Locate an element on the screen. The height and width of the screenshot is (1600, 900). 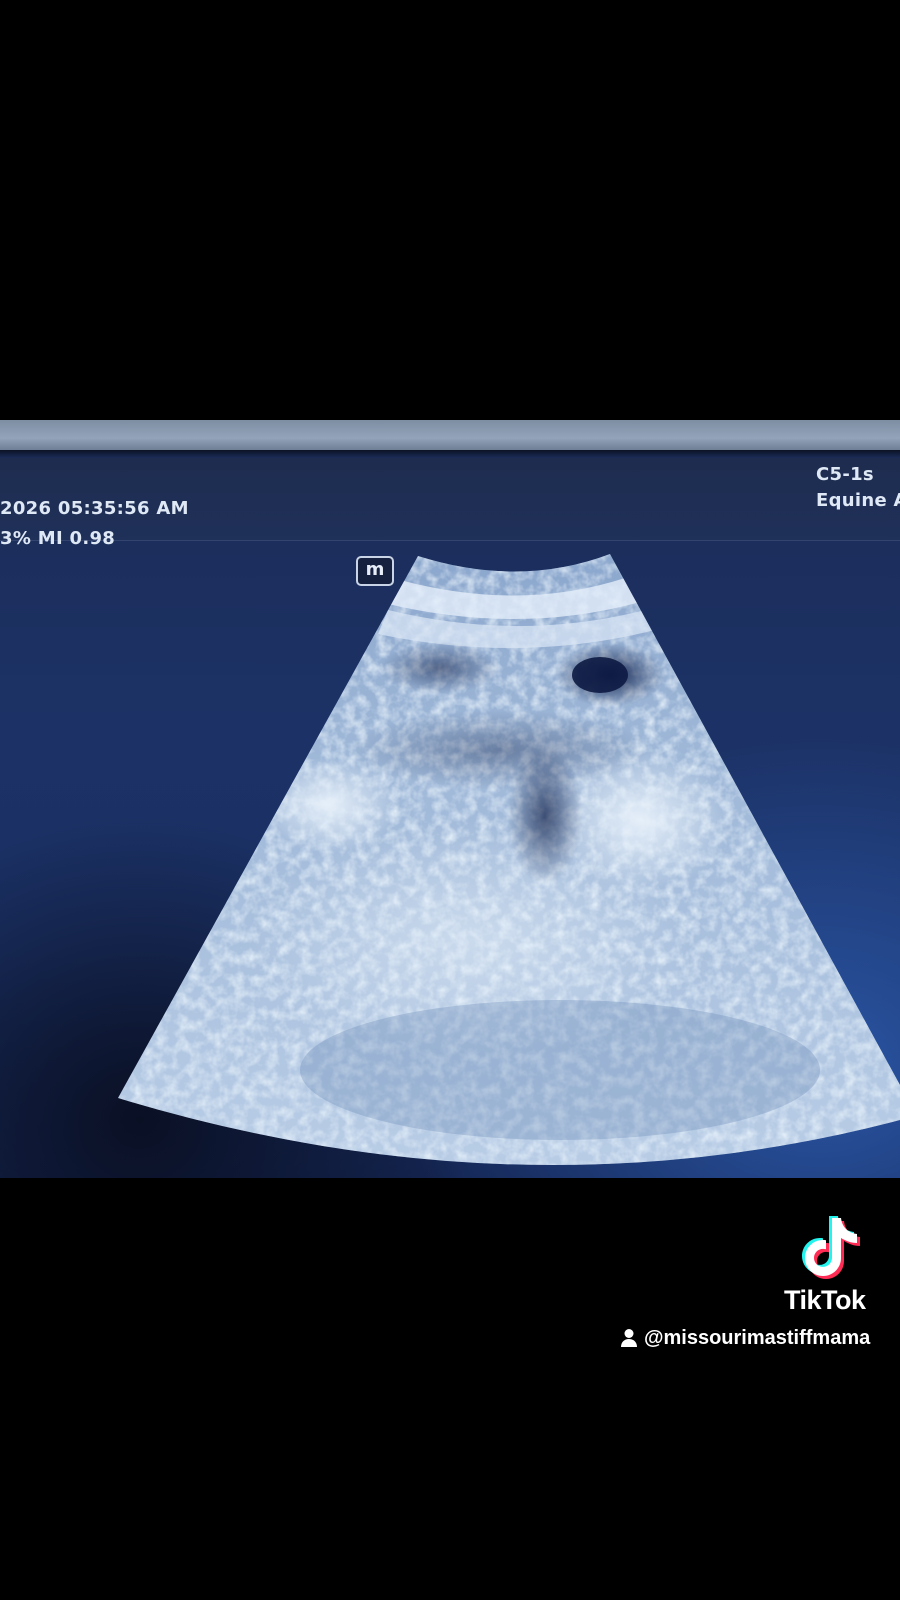
tiktok-note-icon is located at coordinates (831, 1247).